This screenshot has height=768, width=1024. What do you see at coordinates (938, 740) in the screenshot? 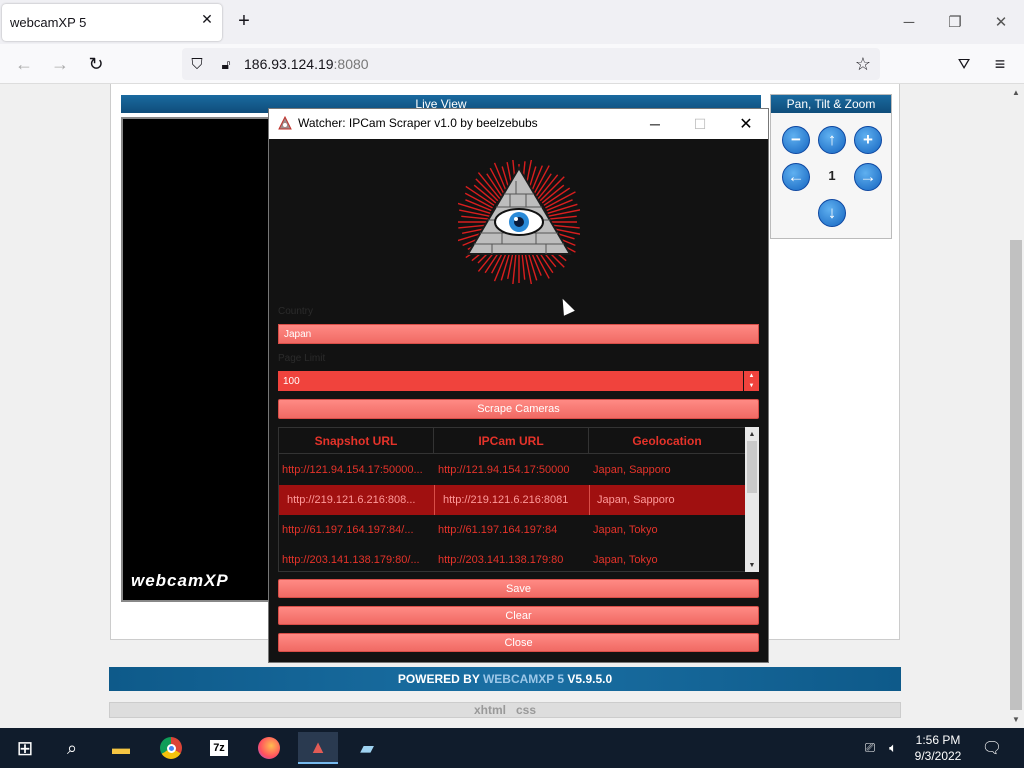
I see `clock-time: 1:56 PM` at bounding box center [938, 740].